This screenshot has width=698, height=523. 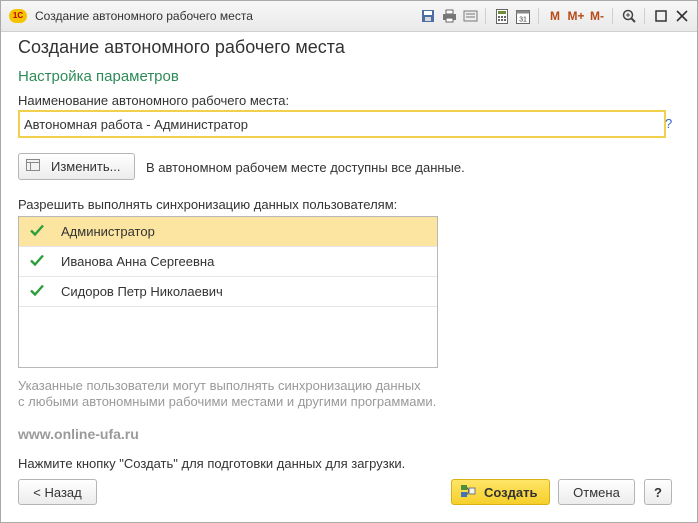 I want to click on workplace-name-input, so click(x=342, y=124).